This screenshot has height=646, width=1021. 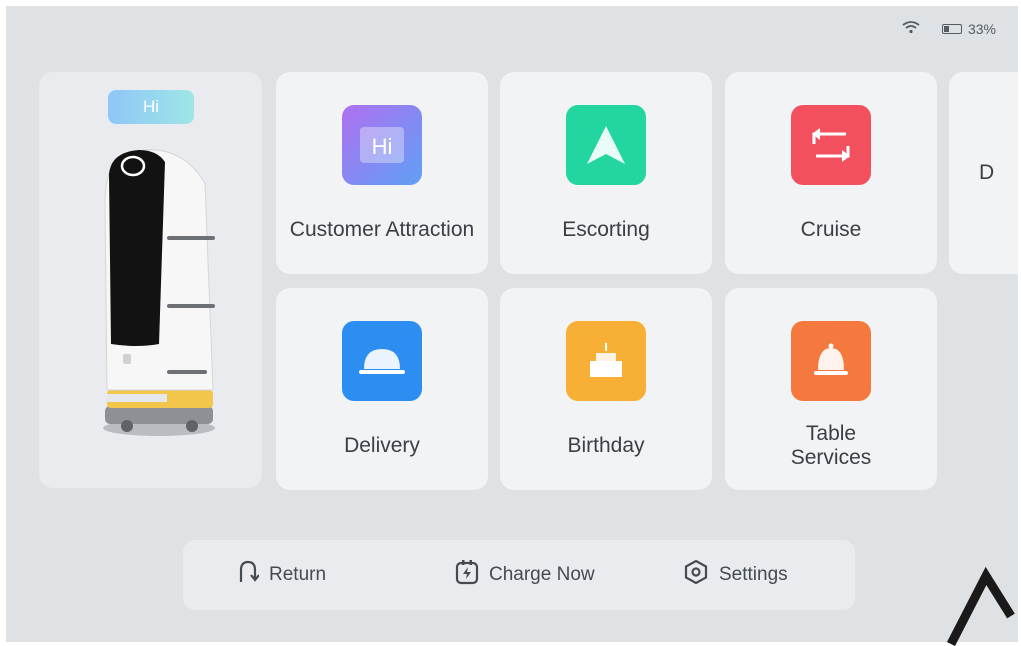 What do you see at coordinates (606, 361) in the screenshot?
I see `cake-icon` at bounding box center [606, 361].